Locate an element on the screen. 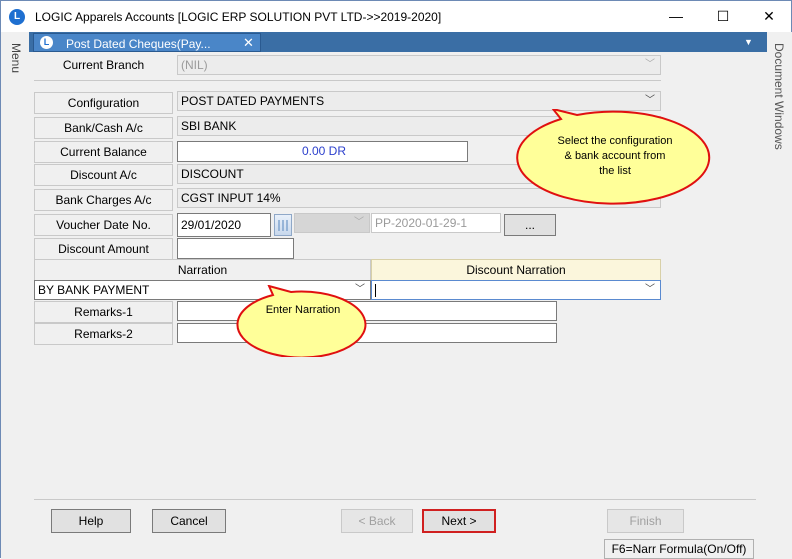  discount-ac-value: DISCOUNT is located at coordinates (212, 174).